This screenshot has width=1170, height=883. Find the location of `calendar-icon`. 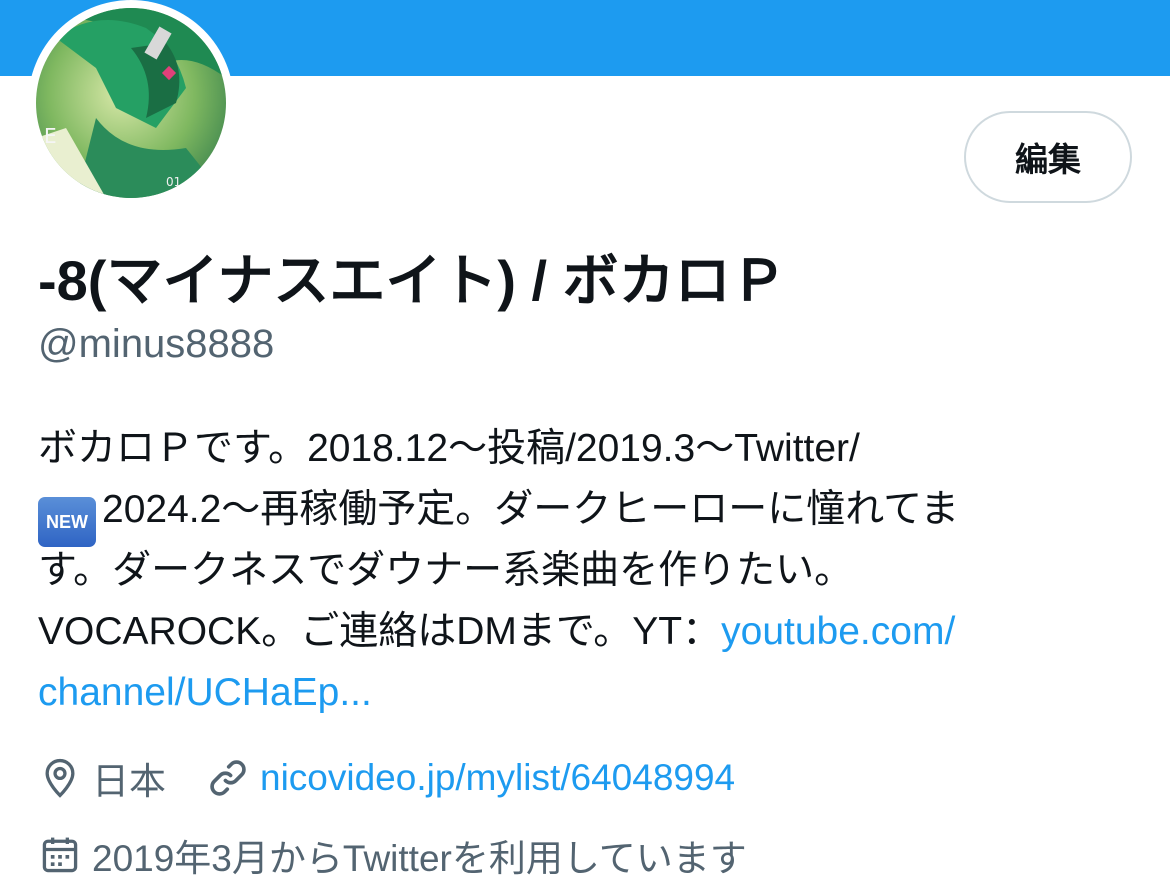

calendar-icon is located at coordinates (60, 855).